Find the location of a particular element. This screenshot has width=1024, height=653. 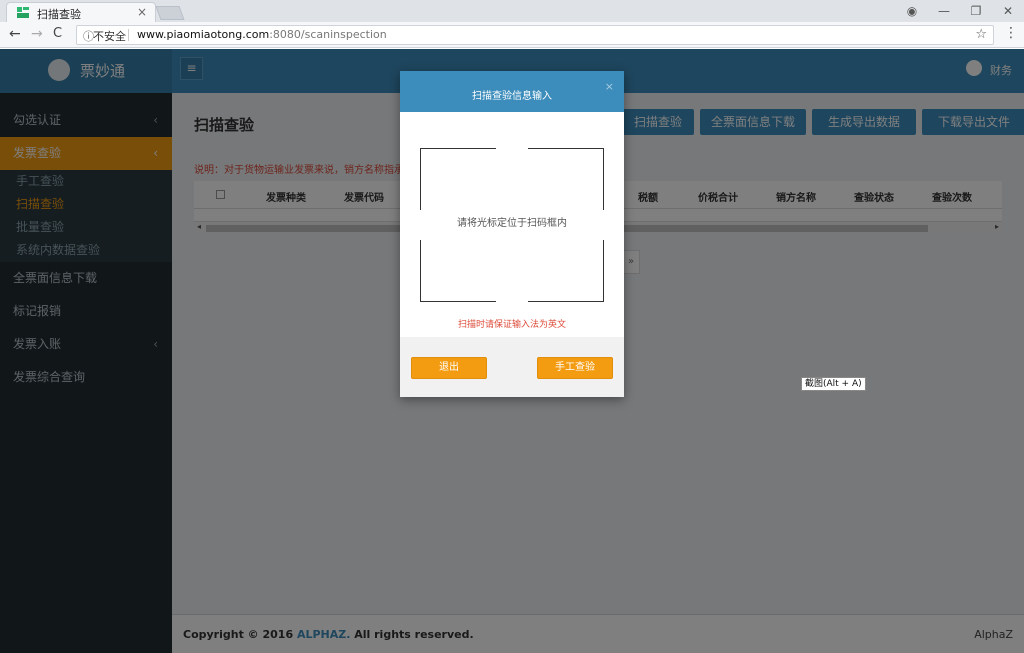

url-separator is located at coordinates (128, 35).